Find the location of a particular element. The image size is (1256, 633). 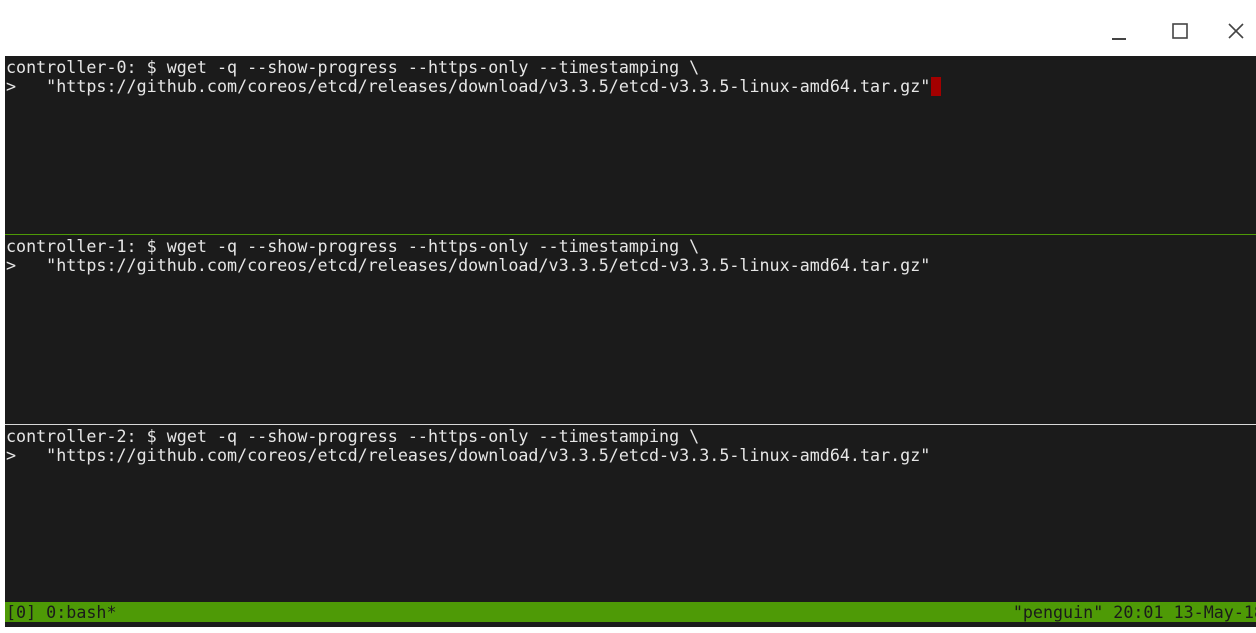

title-bar is located at coordinates (628, 28).